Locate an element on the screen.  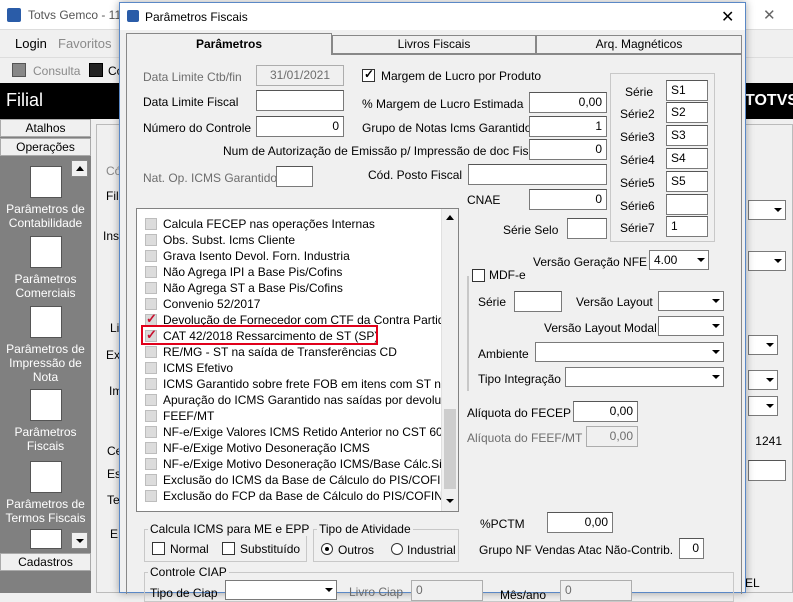
list-item: Convenio 52/2017 is located at coordinates (202, 304).